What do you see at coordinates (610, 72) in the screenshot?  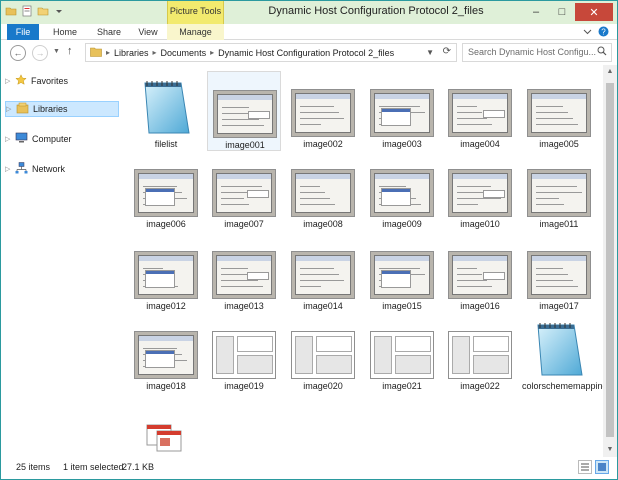 I see `scroll-up-icon: ▲` at bounding box center [610, 72].